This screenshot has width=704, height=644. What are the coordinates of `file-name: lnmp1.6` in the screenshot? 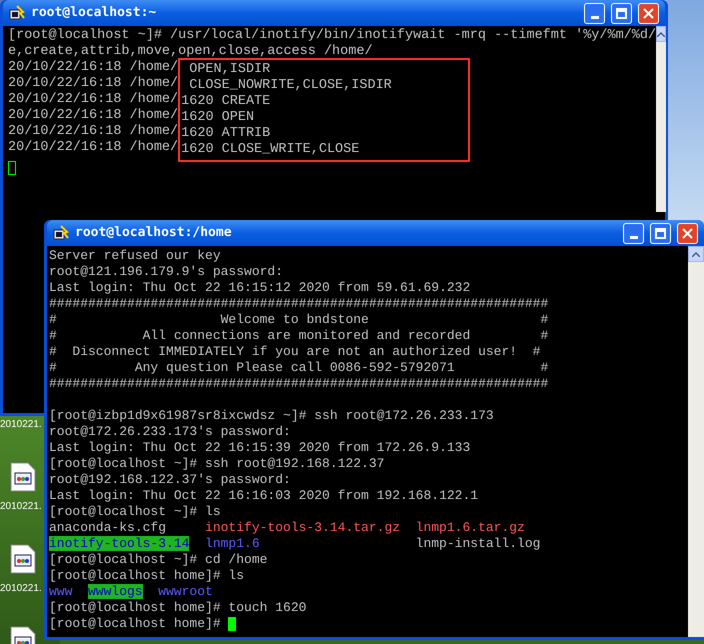 It's located at (232, 543).